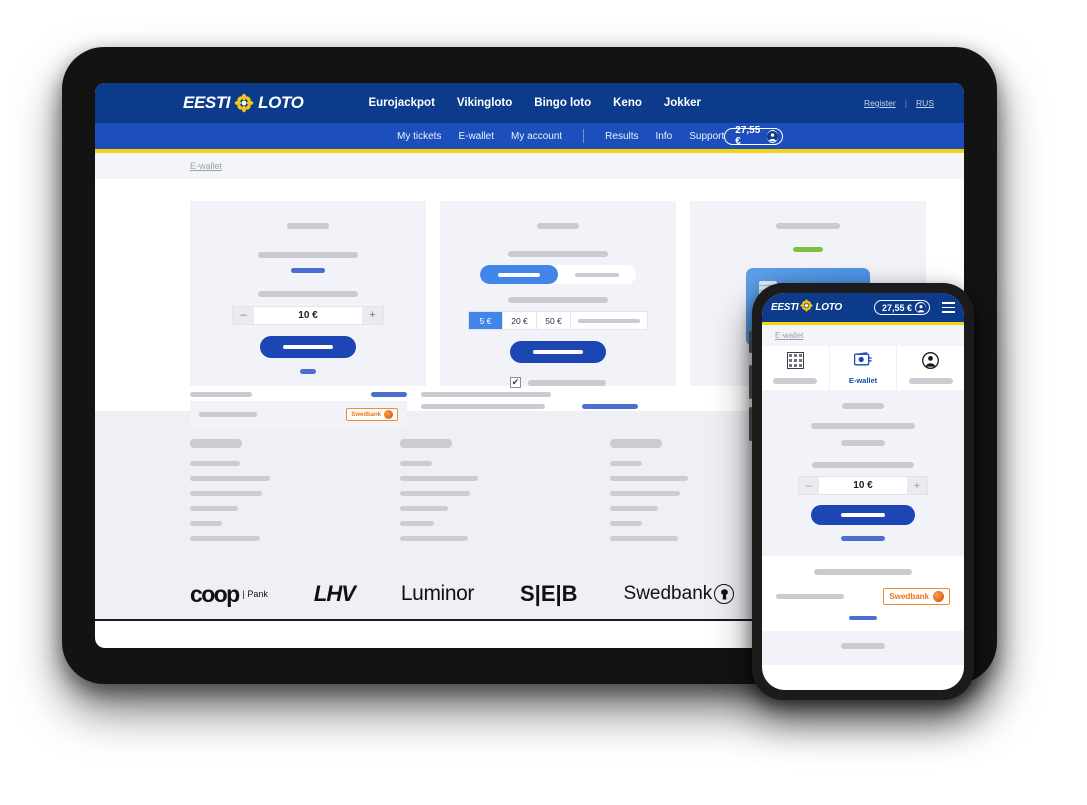 The width and height of the screenshot is (1087, 805). Describe the element at coordinates (808, 249) in the screenshot. I see `skeleton-status-green` at that location.